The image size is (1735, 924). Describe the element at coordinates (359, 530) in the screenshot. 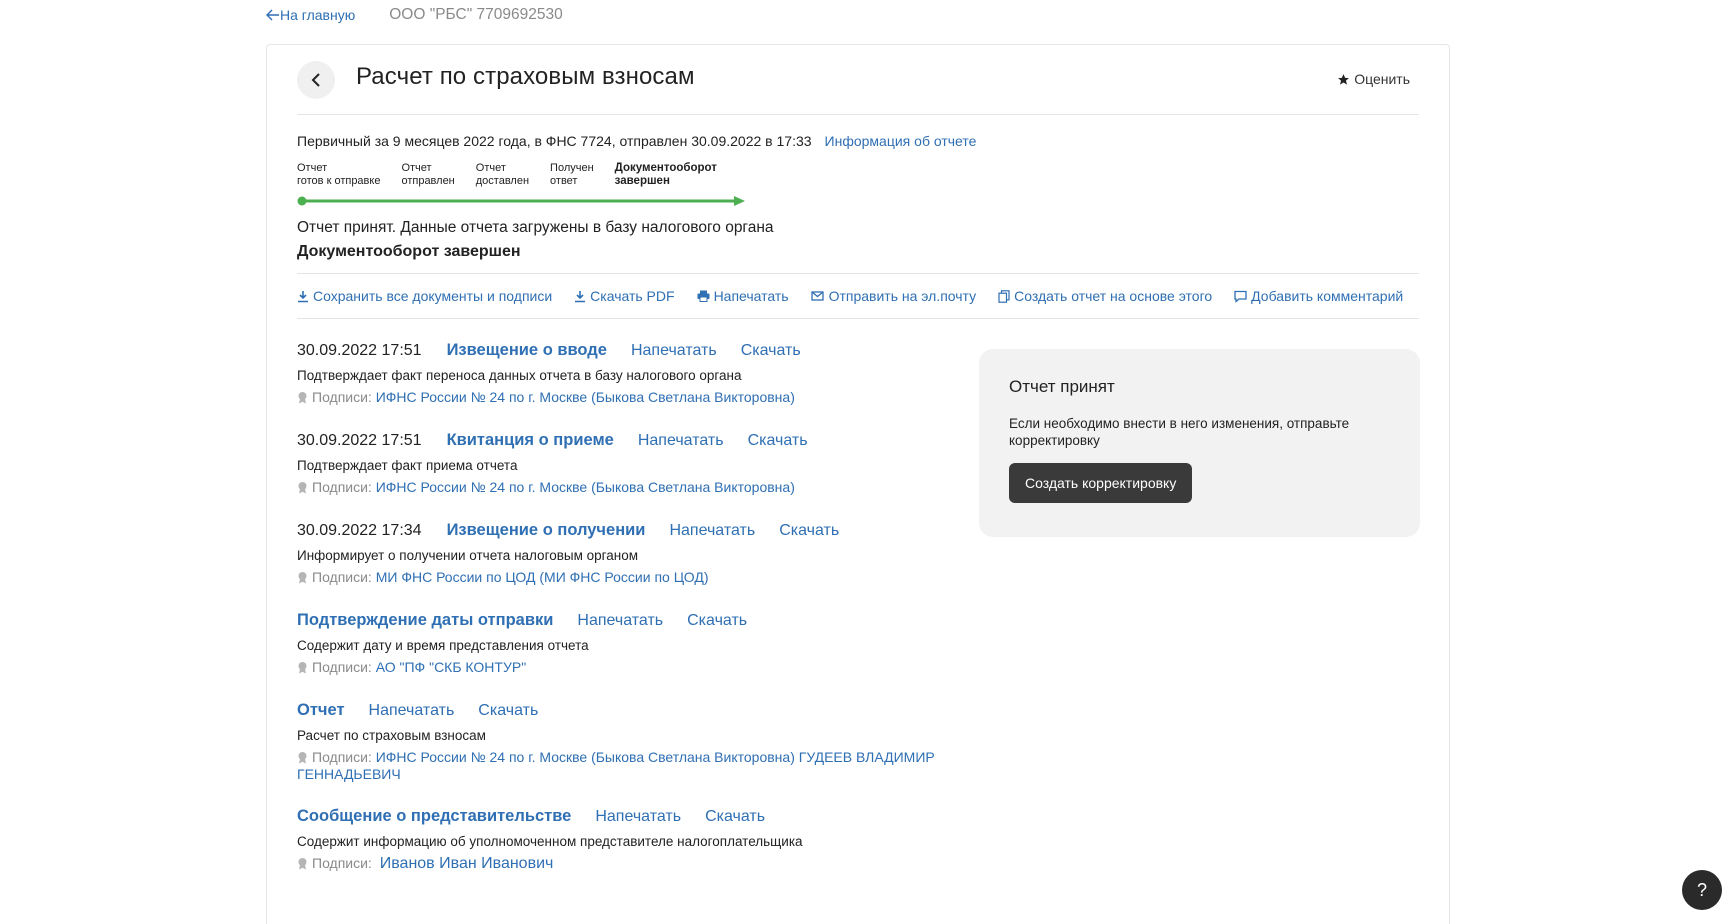

I see `document-date: 30.09.2022 17:34` at that location.